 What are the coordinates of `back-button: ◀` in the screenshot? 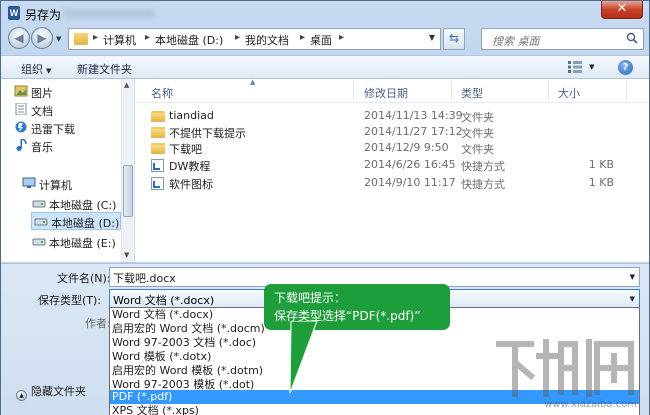 It's located at (19, 38).